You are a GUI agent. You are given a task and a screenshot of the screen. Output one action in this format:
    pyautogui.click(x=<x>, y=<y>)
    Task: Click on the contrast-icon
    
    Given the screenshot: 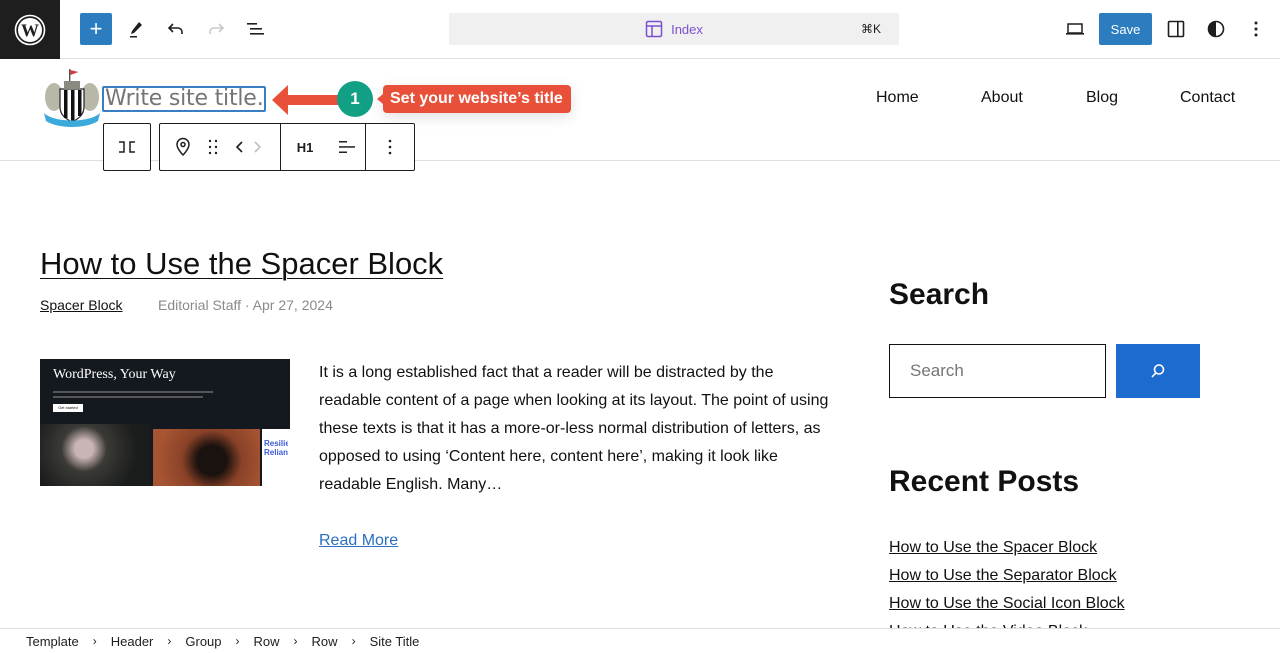 What is the action you would take?
    pyautogui.click(x=1216, y=29)
    